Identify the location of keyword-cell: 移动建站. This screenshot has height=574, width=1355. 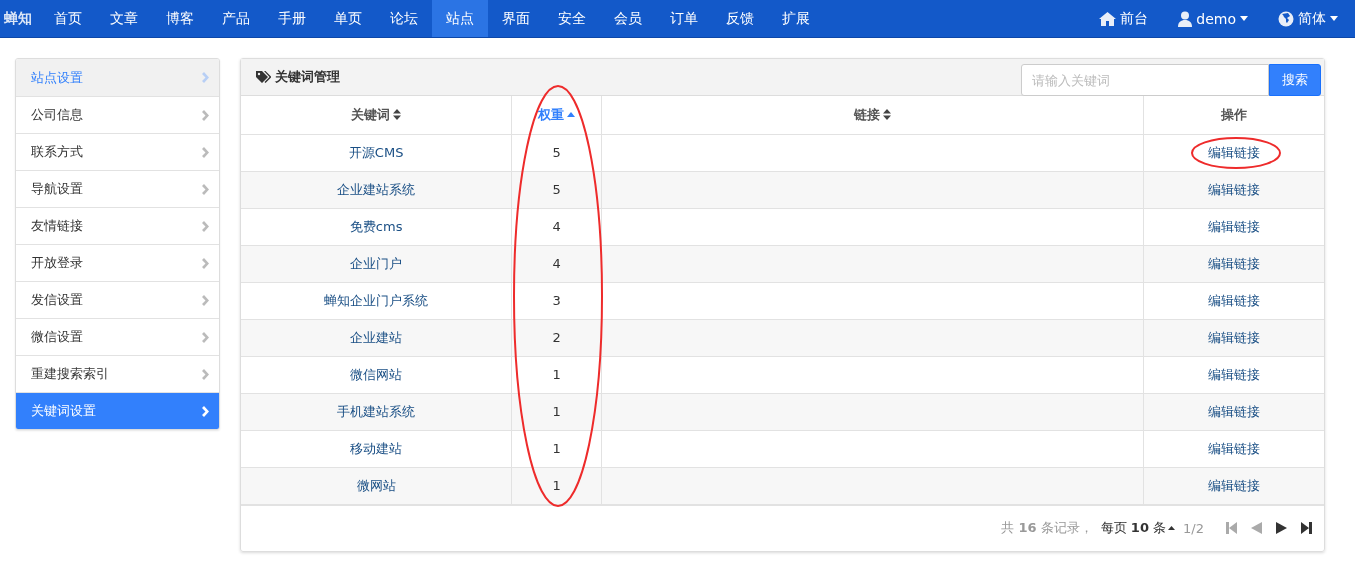
(376, 448).